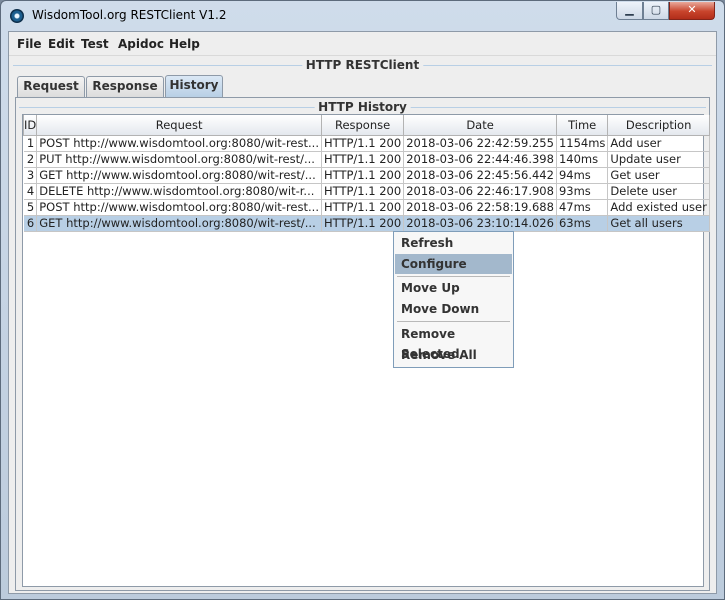 The image size is (725, 600). Describe the element at coordinates (453, 264) in the screenshot. I see `menu-item-configure: Configure` at that location.